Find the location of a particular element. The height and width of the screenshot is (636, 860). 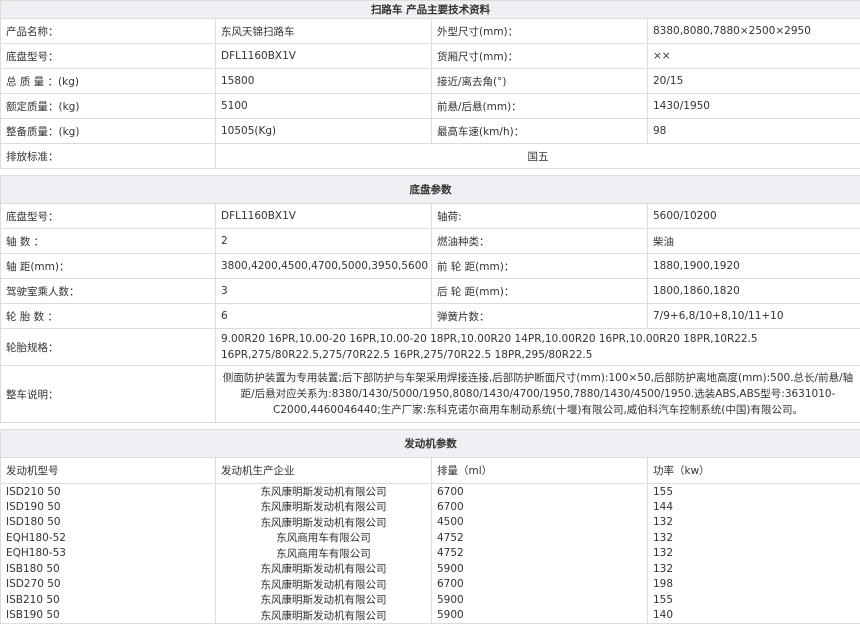

section-header: 扫路车 产品主要技术资料 is located at coordinates (430, 9).